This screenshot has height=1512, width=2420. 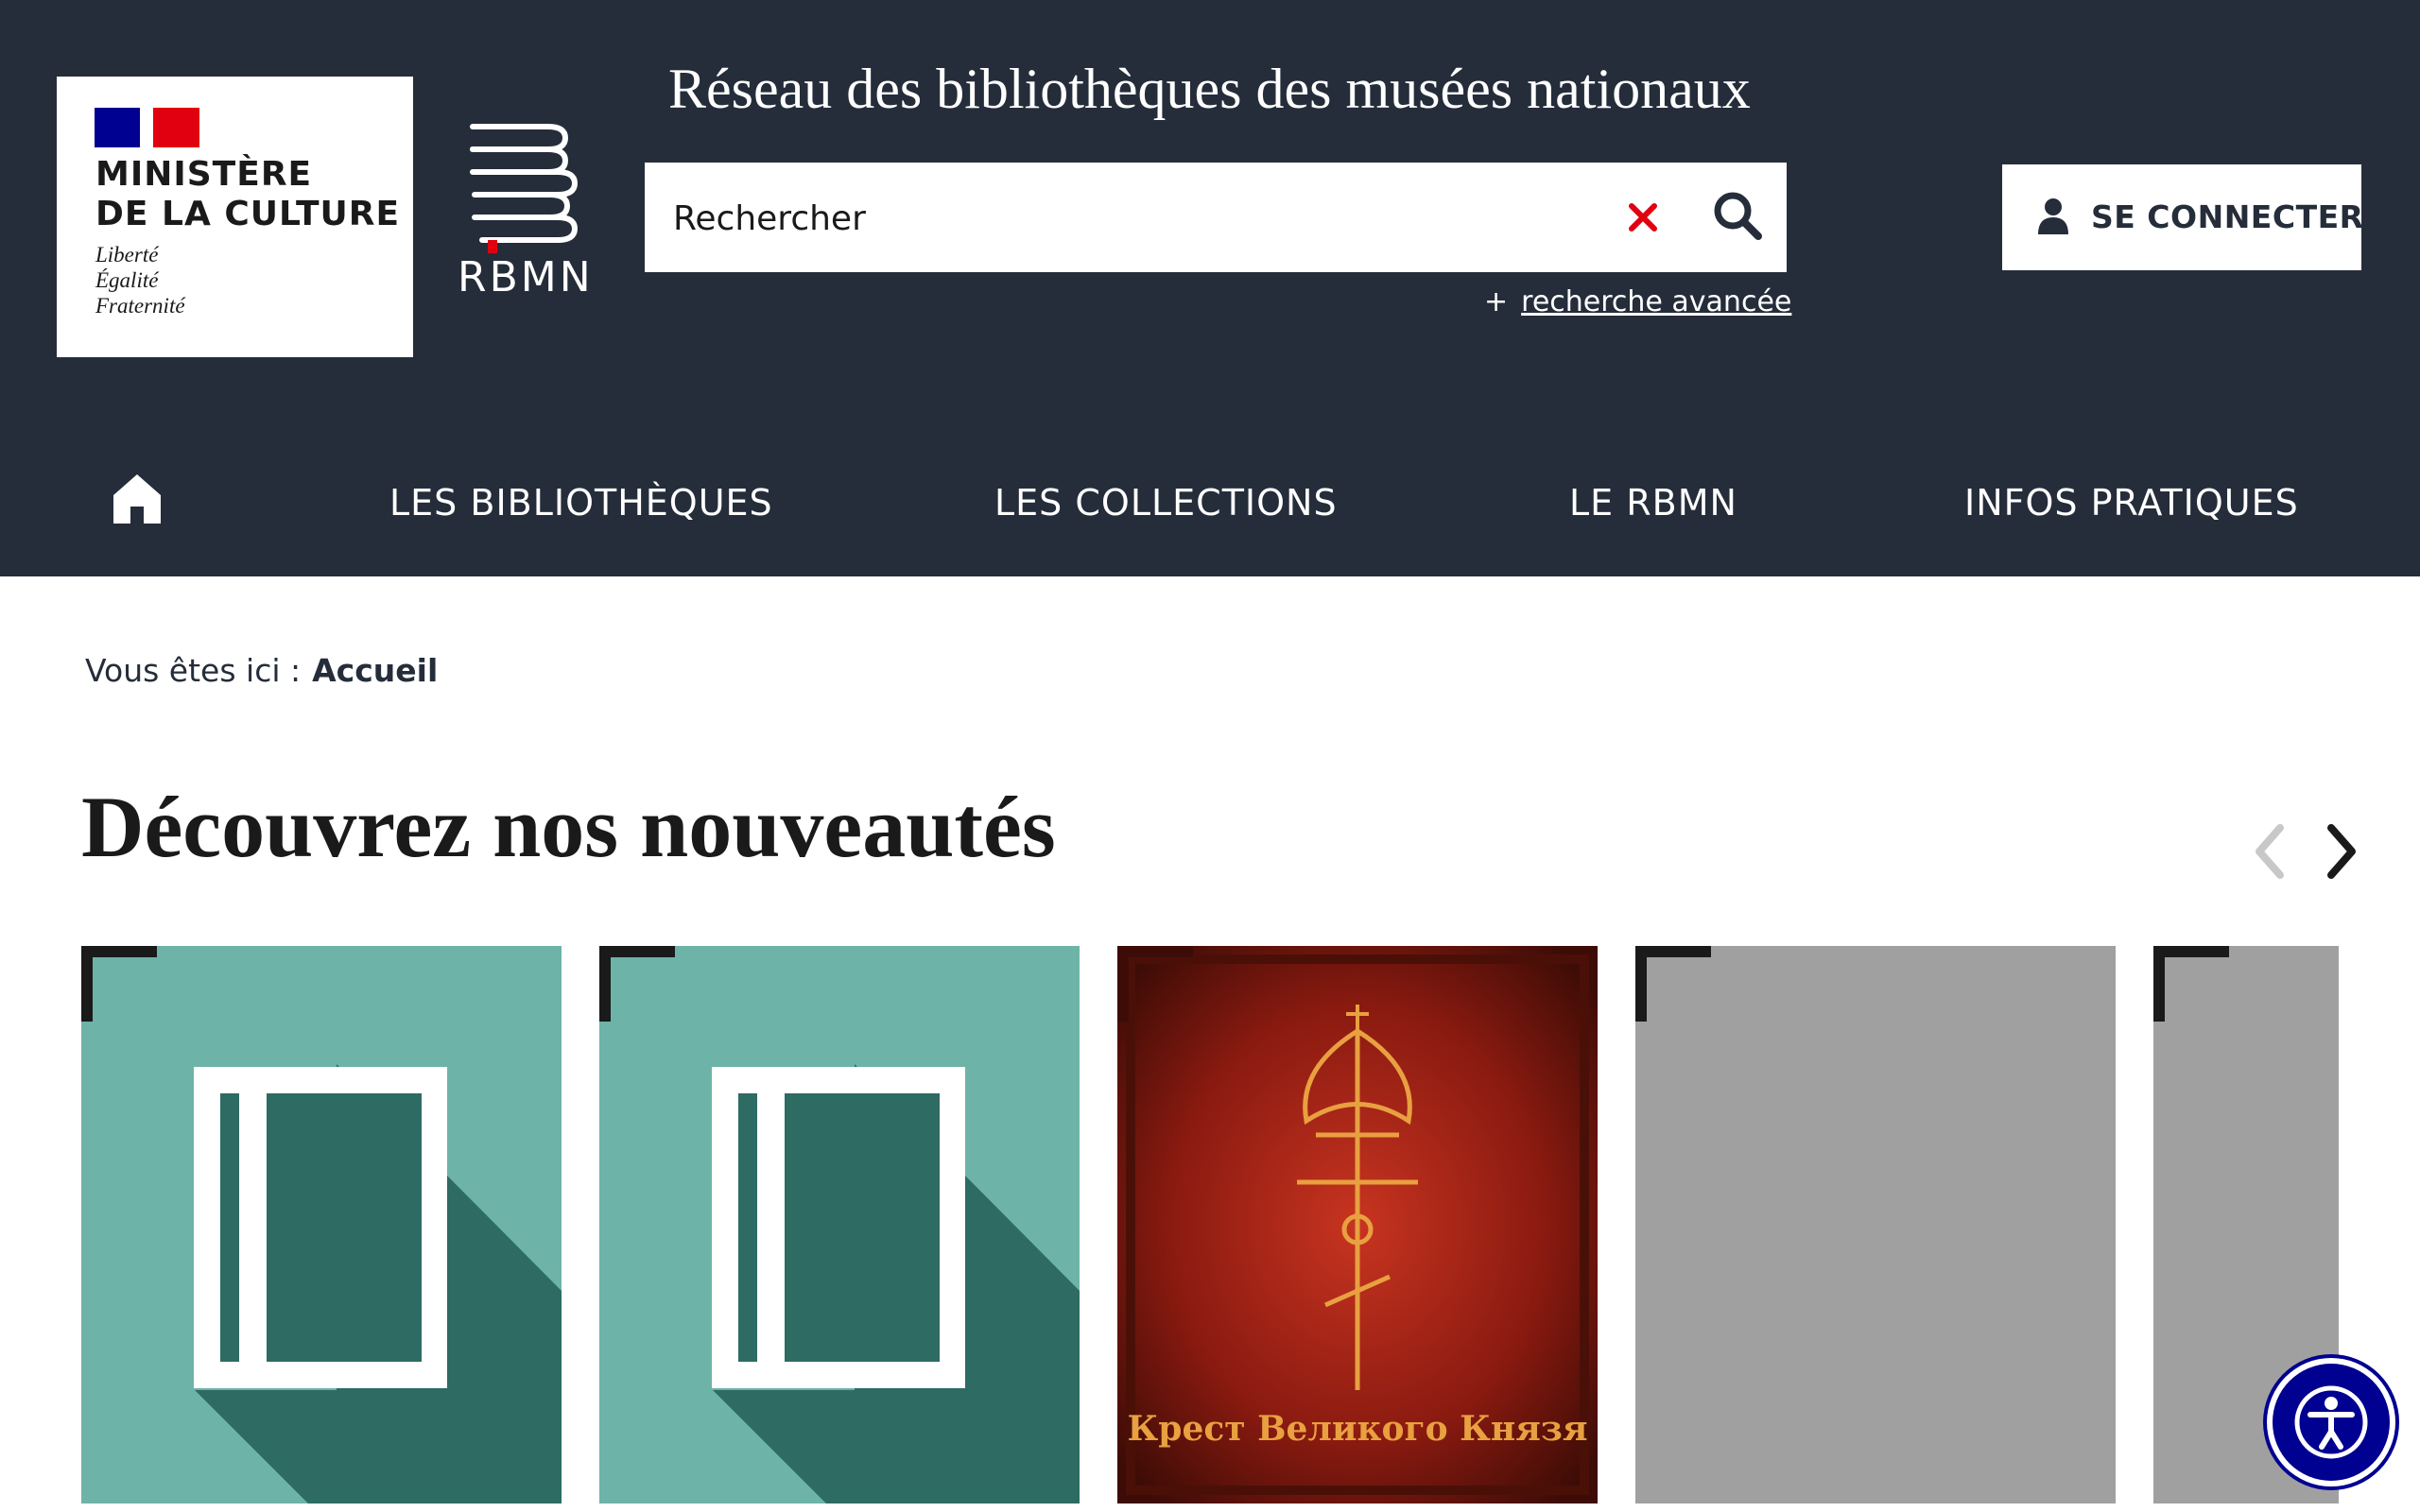 I want to click on nav-infos-pratiques: INFOS PRATIQUES, so click(x=2131, y=503).